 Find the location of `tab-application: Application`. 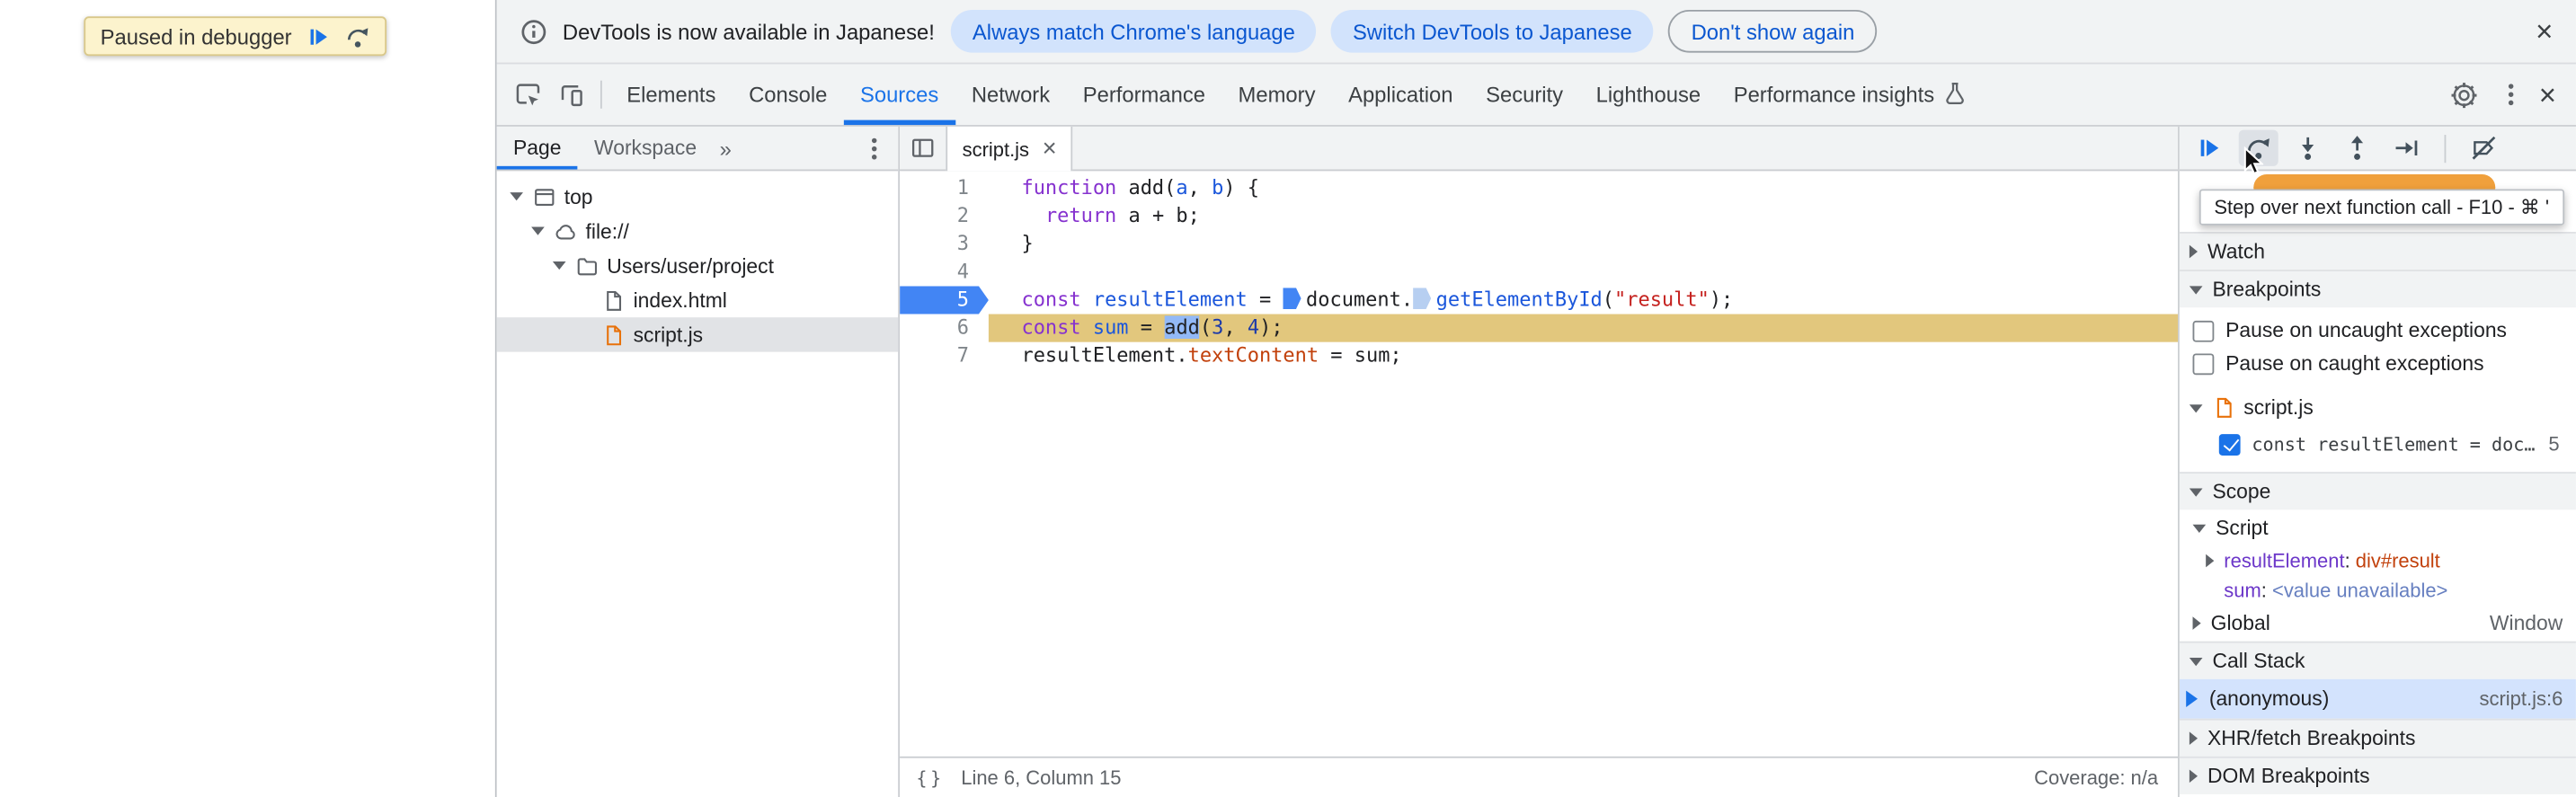

tab-application: Application is located at coordinates (1401, 94).